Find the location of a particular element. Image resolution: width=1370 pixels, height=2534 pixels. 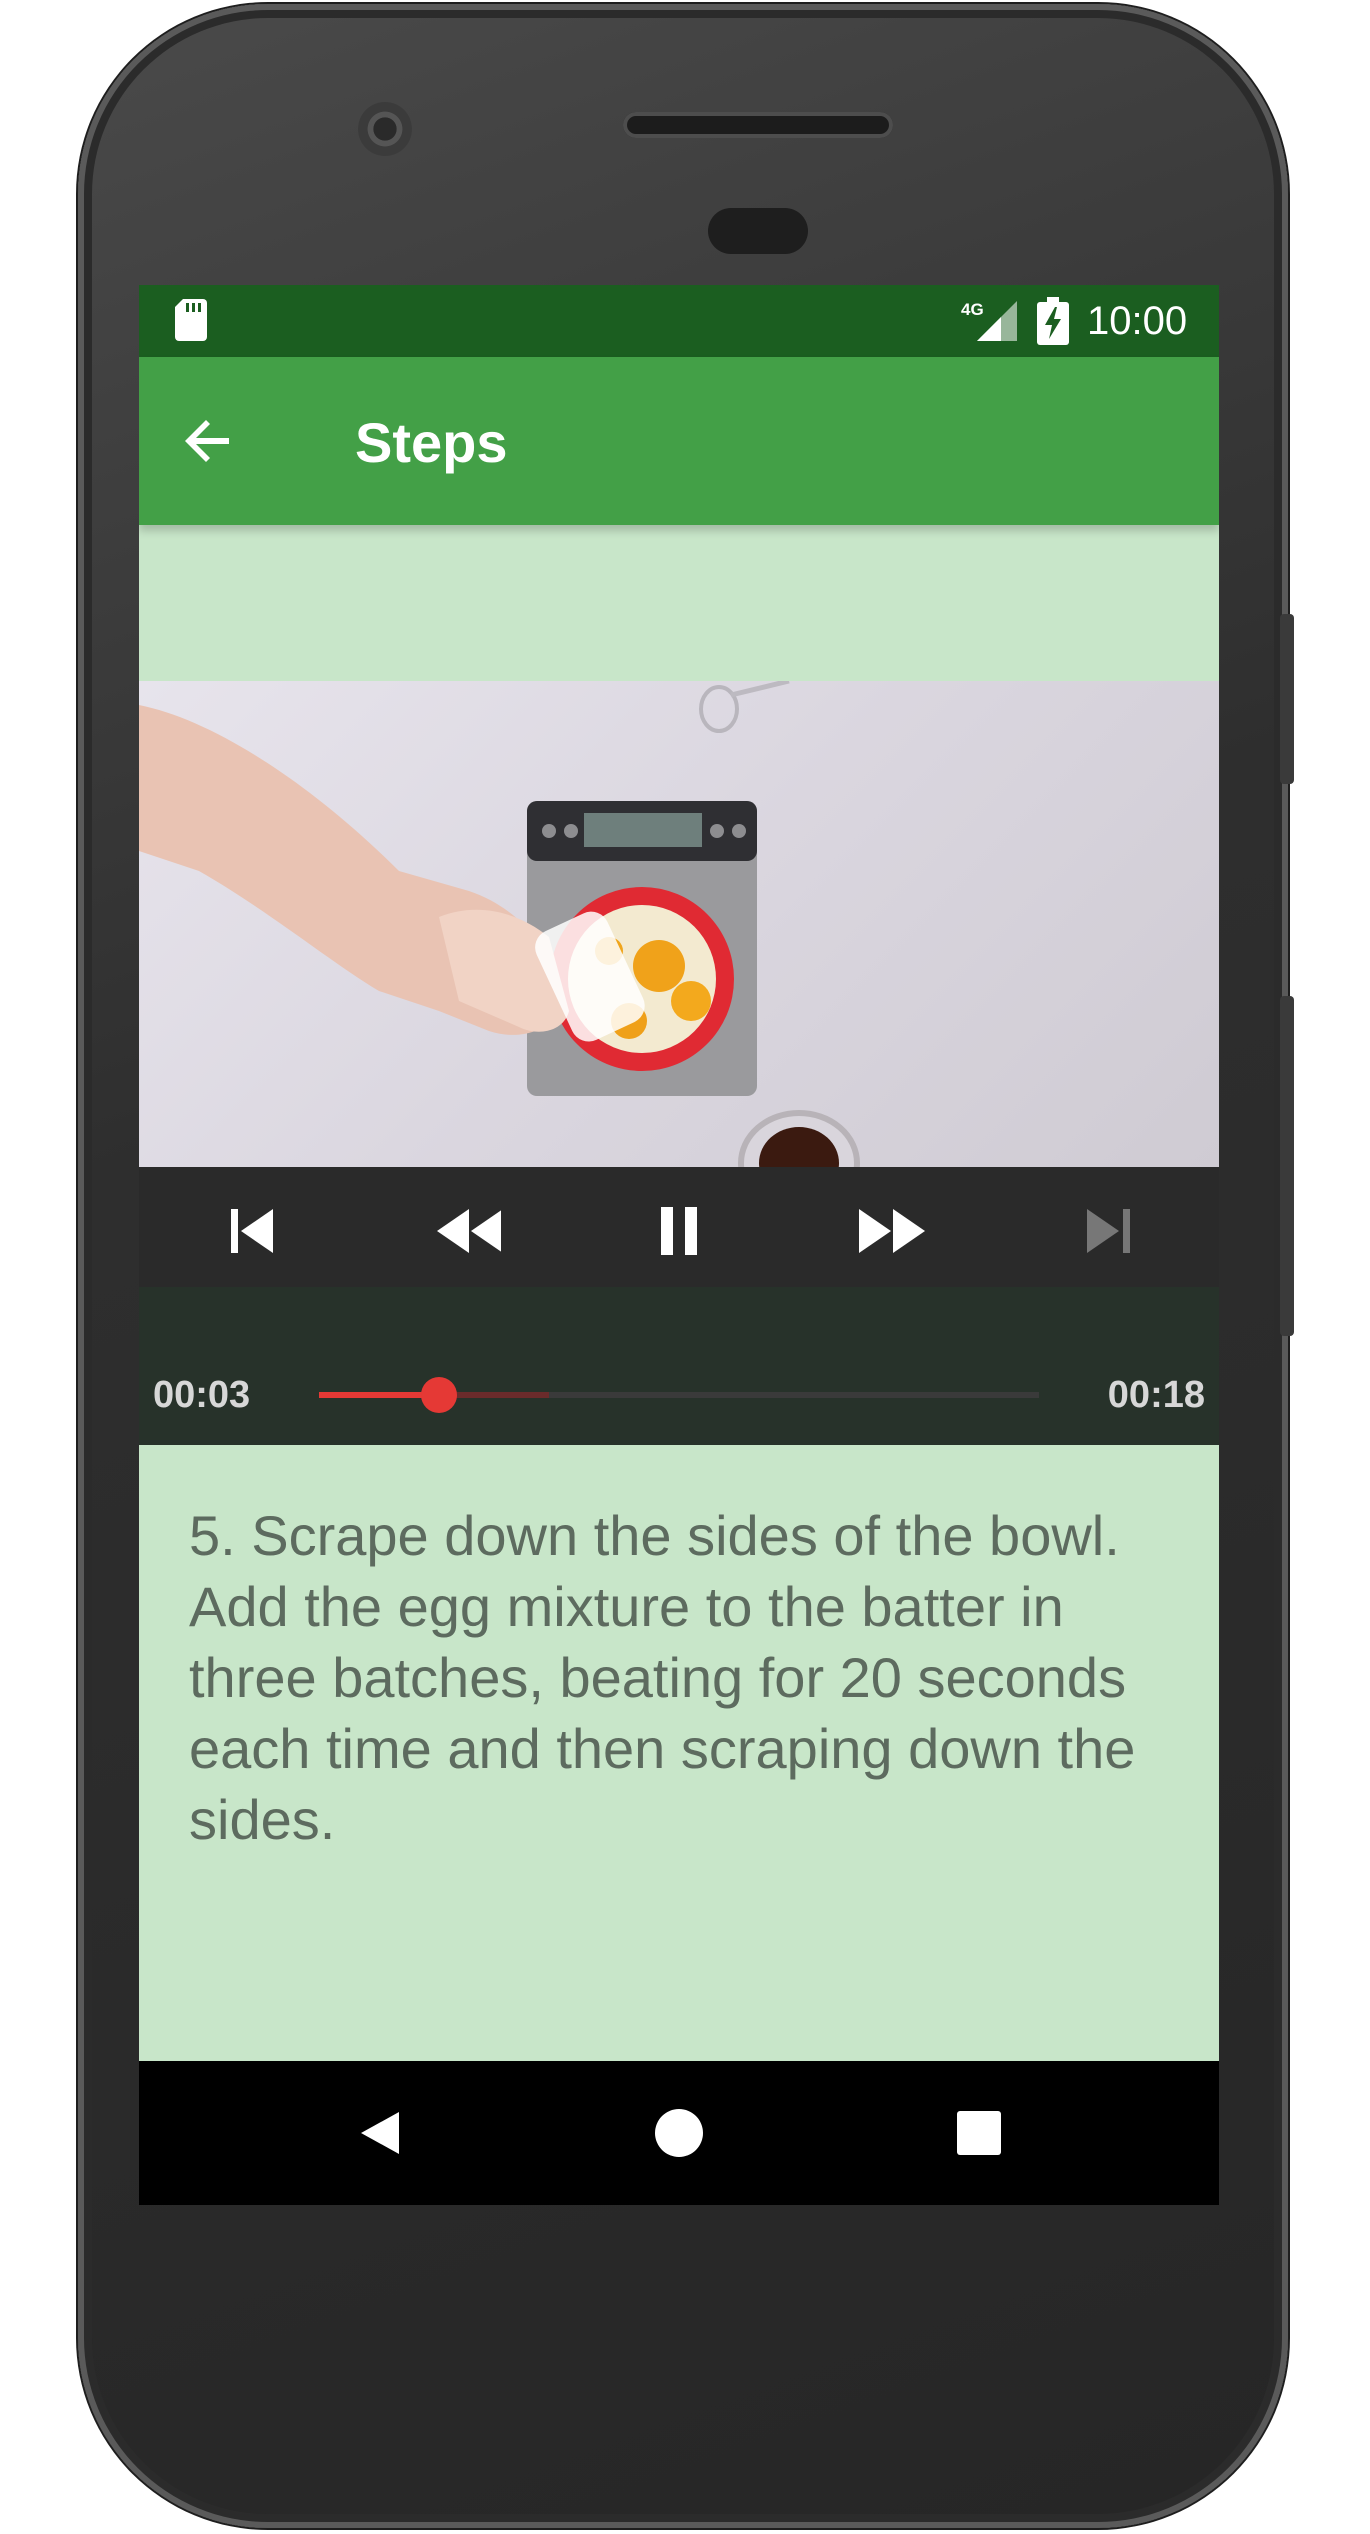

total-duration: 00:18 is located at coordinates (1156, 1395).